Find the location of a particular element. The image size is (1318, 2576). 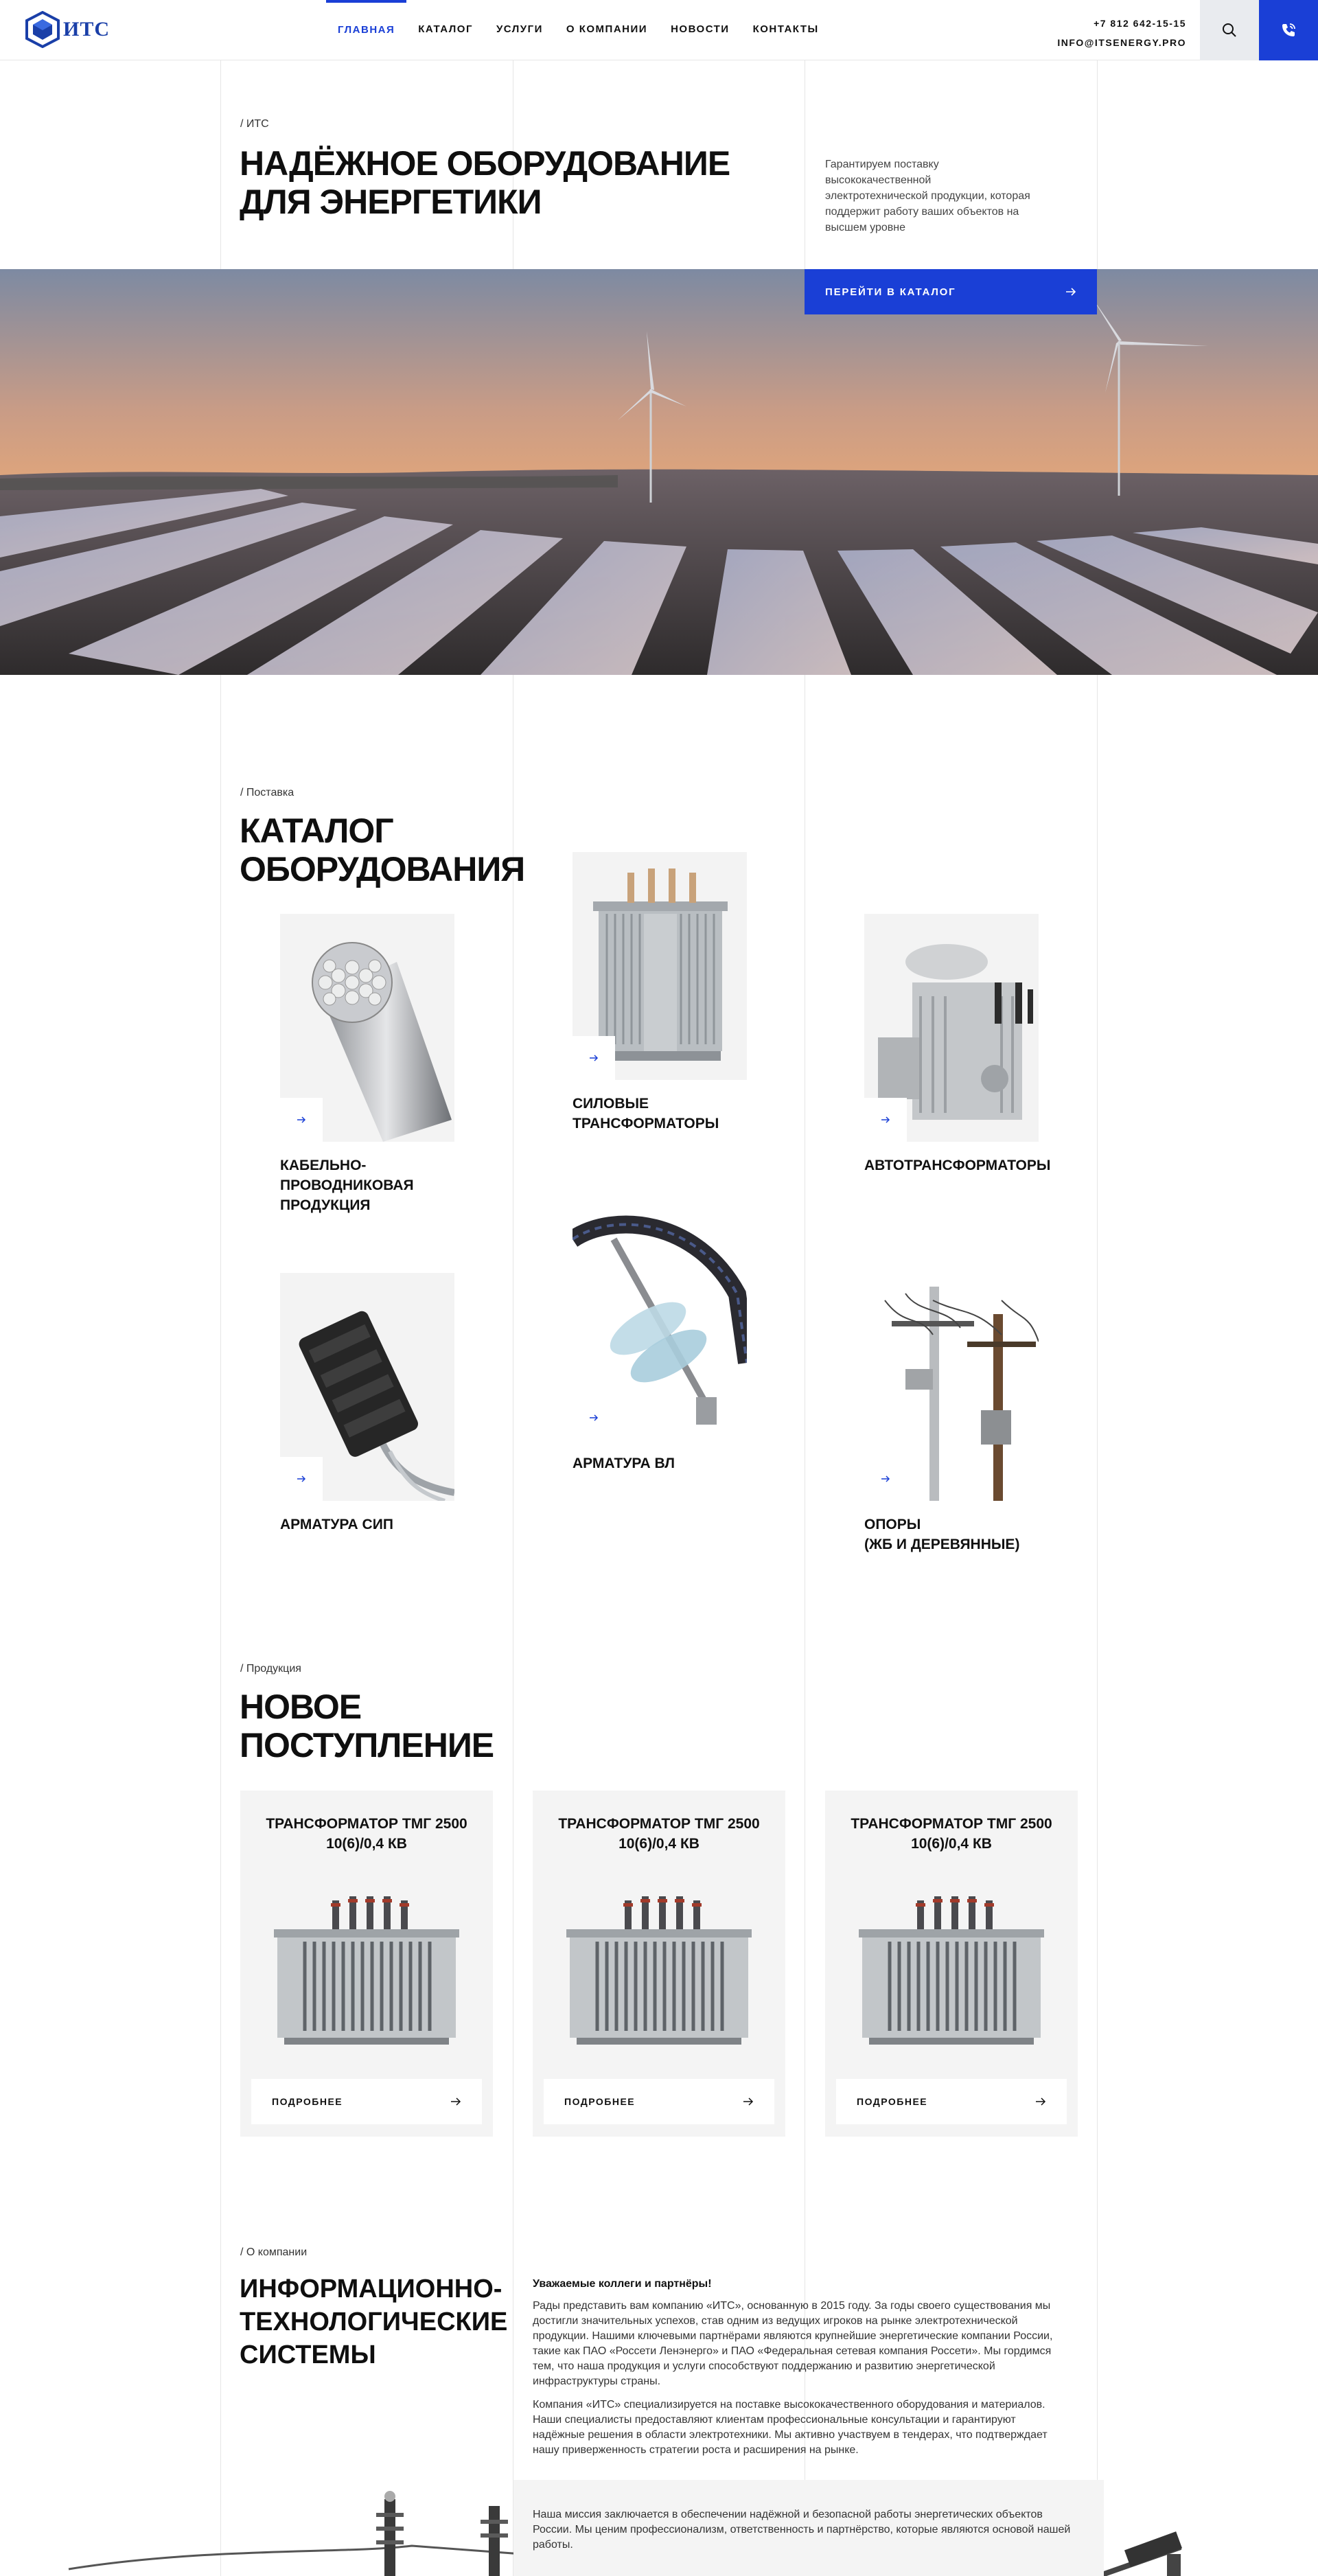

breadcrumb: / ИТС is located at coordinates (254, 124).